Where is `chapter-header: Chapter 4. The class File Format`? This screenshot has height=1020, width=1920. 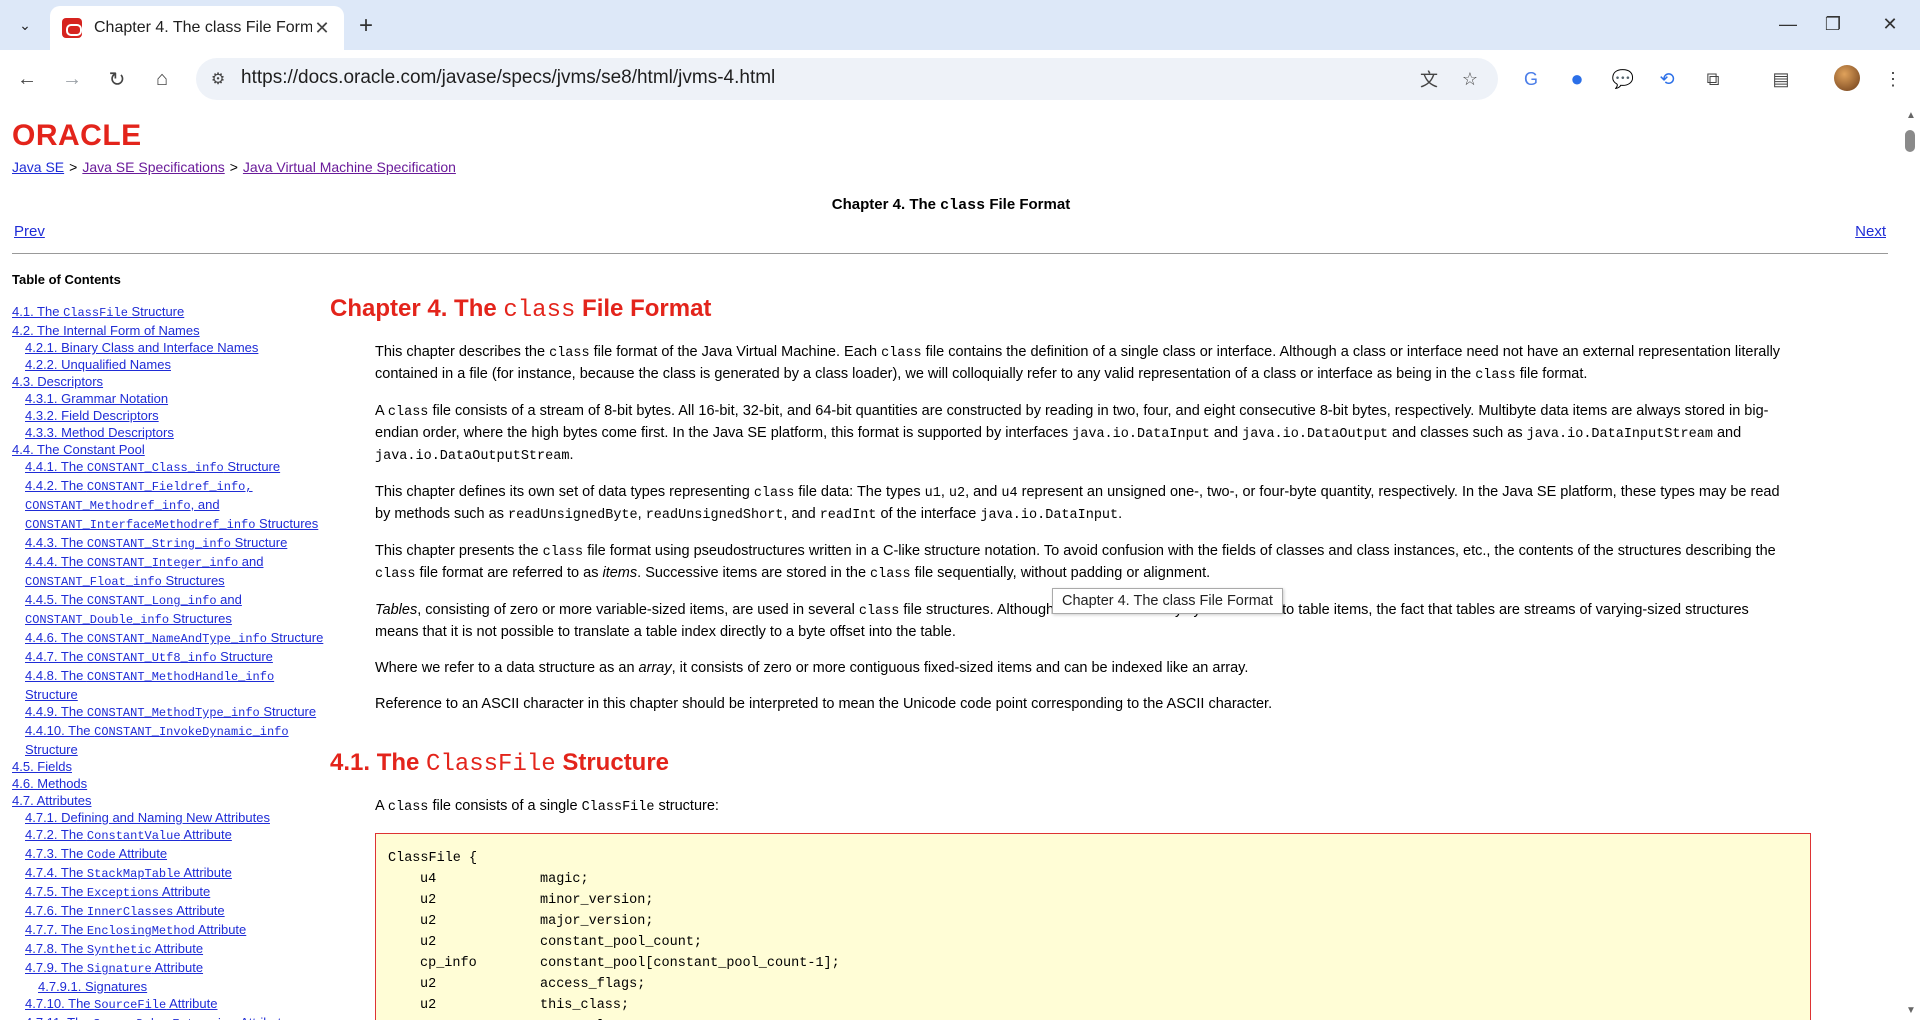 chapter-header: Chapter 4. The class File Format is located at coordinates (951, 205).